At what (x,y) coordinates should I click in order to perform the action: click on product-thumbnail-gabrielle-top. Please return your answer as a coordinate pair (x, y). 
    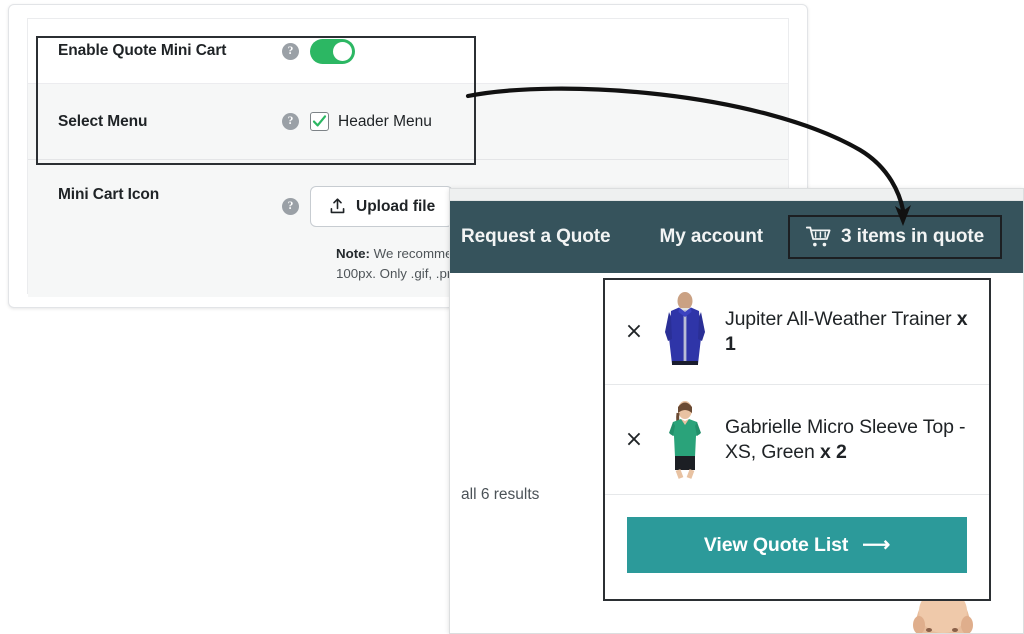
    Looking at the image, I should click on (685, 439).